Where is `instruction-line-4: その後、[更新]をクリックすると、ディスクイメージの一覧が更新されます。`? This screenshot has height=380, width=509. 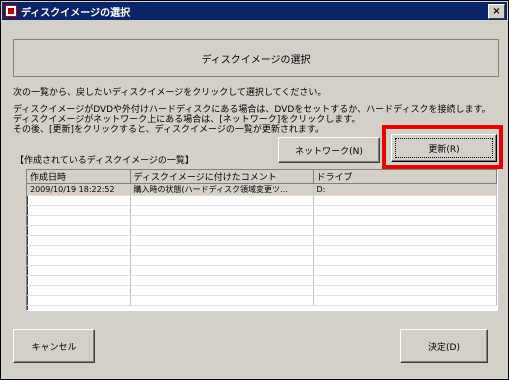
instruction-line-4: その後、[更新]をクリックすると、ディスクイメージの一覧が更新されます。 is located at coordinates (168, 130).